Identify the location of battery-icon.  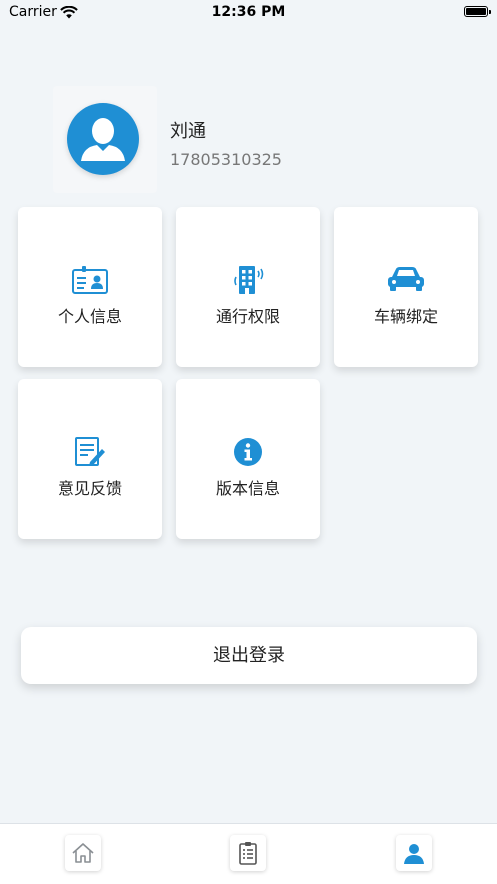
(477, 11).